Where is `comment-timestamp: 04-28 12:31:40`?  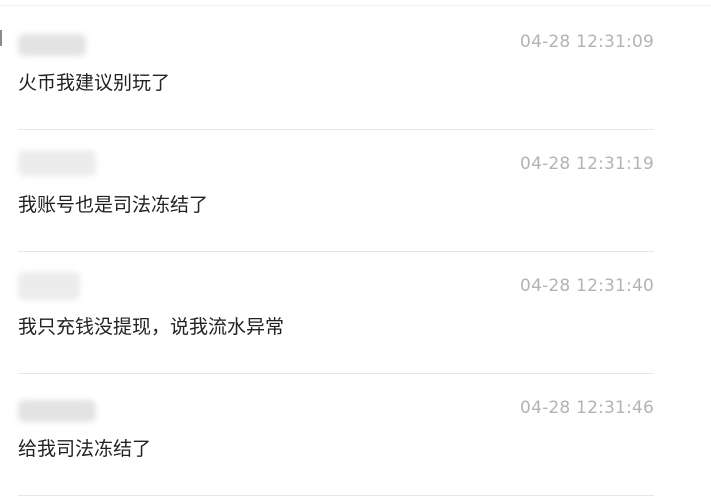
comment-timestamp: 04-28 12:31:40 is located at coordinates (587, 286).